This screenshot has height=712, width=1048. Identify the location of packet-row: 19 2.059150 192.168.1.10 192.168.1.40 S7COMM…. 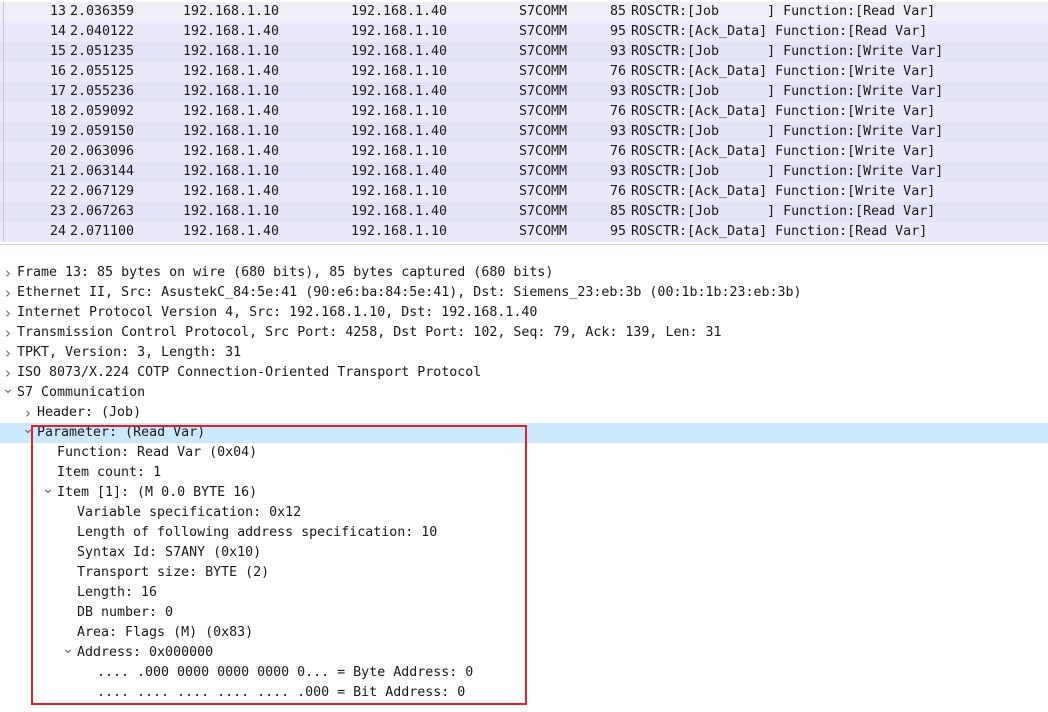
(524, 132).